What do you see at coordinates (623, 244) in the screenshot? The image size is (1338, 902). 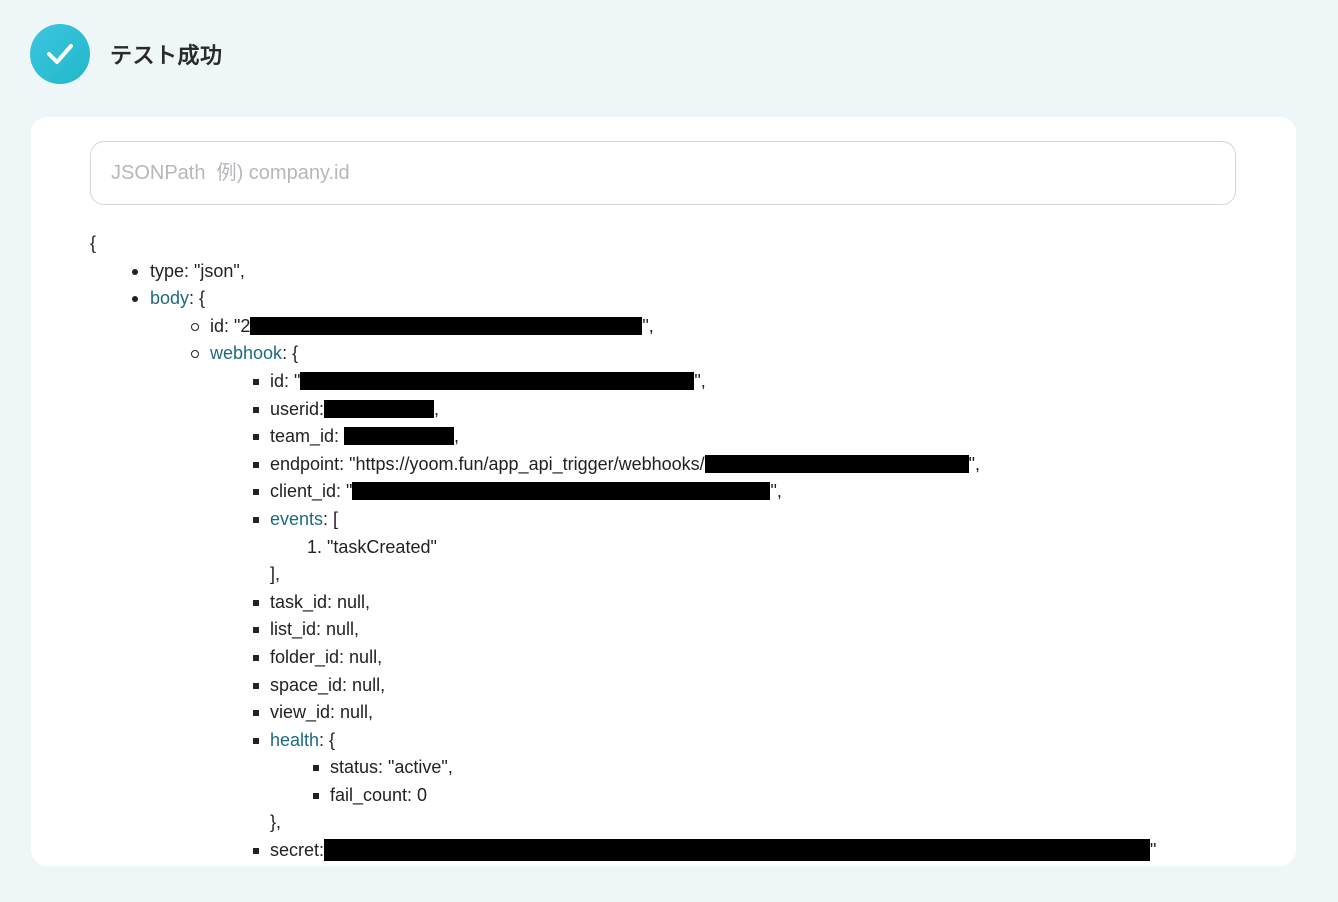 I see `tree-line: {` at bounding box center [623, 244].